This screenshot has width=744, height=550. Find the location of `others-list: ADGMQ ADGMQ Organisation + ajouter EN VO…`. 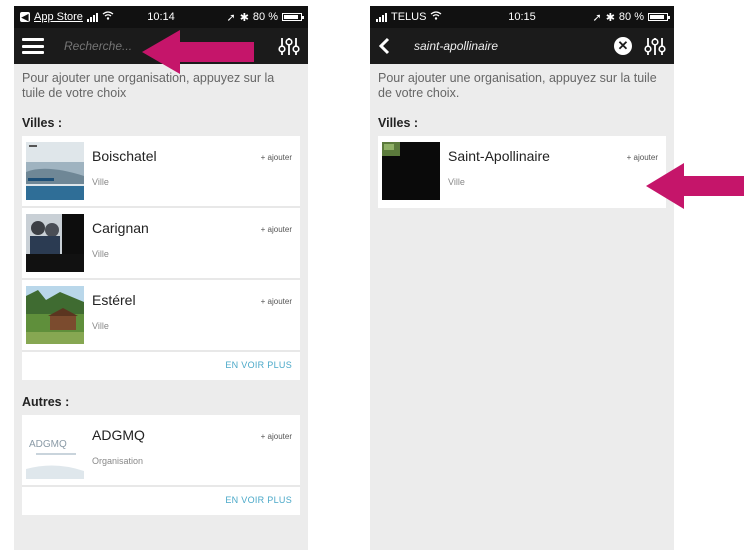

others-list: ADGMQ ADGMQ Organisation + ajouter EN VO… is located at coordinates (161, 465).